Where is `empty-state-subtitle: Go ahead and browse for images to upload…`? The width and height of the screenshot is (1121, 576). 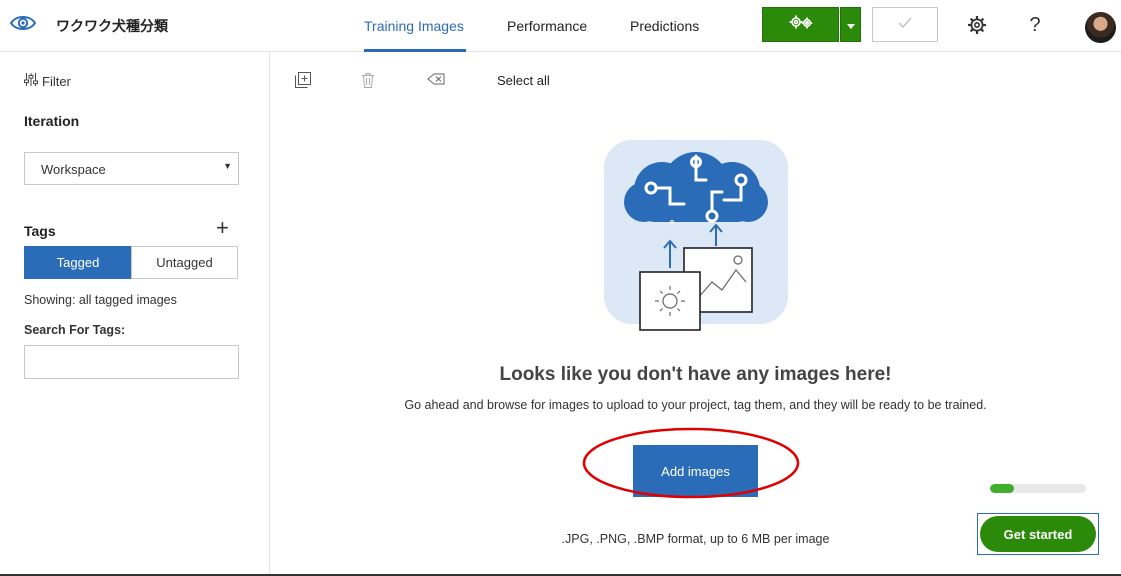 empty-state-subtitle: Go ahead and browse for images to upload… is located at coordinates (695, 405).